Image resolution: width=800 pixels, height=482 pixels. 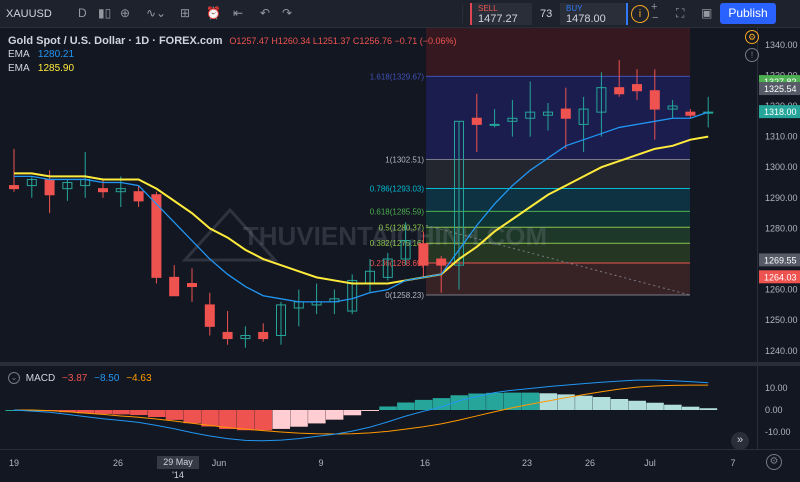 I want to click on price-tick-label: 1280.00, so click(x=781, y=228).